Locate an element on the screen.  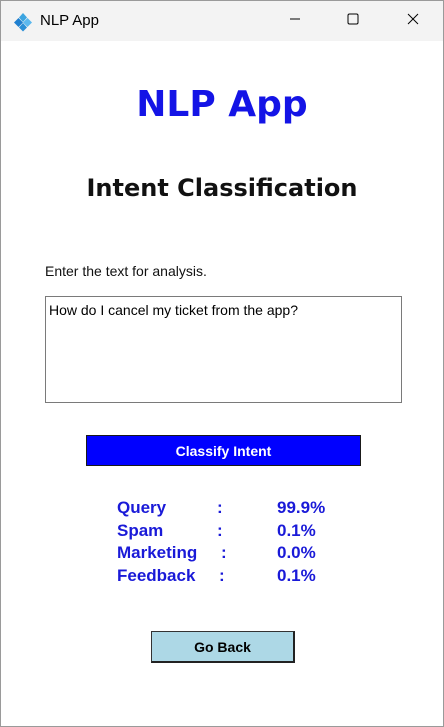
window-title: NLP App is located at coordinates (69, 20).